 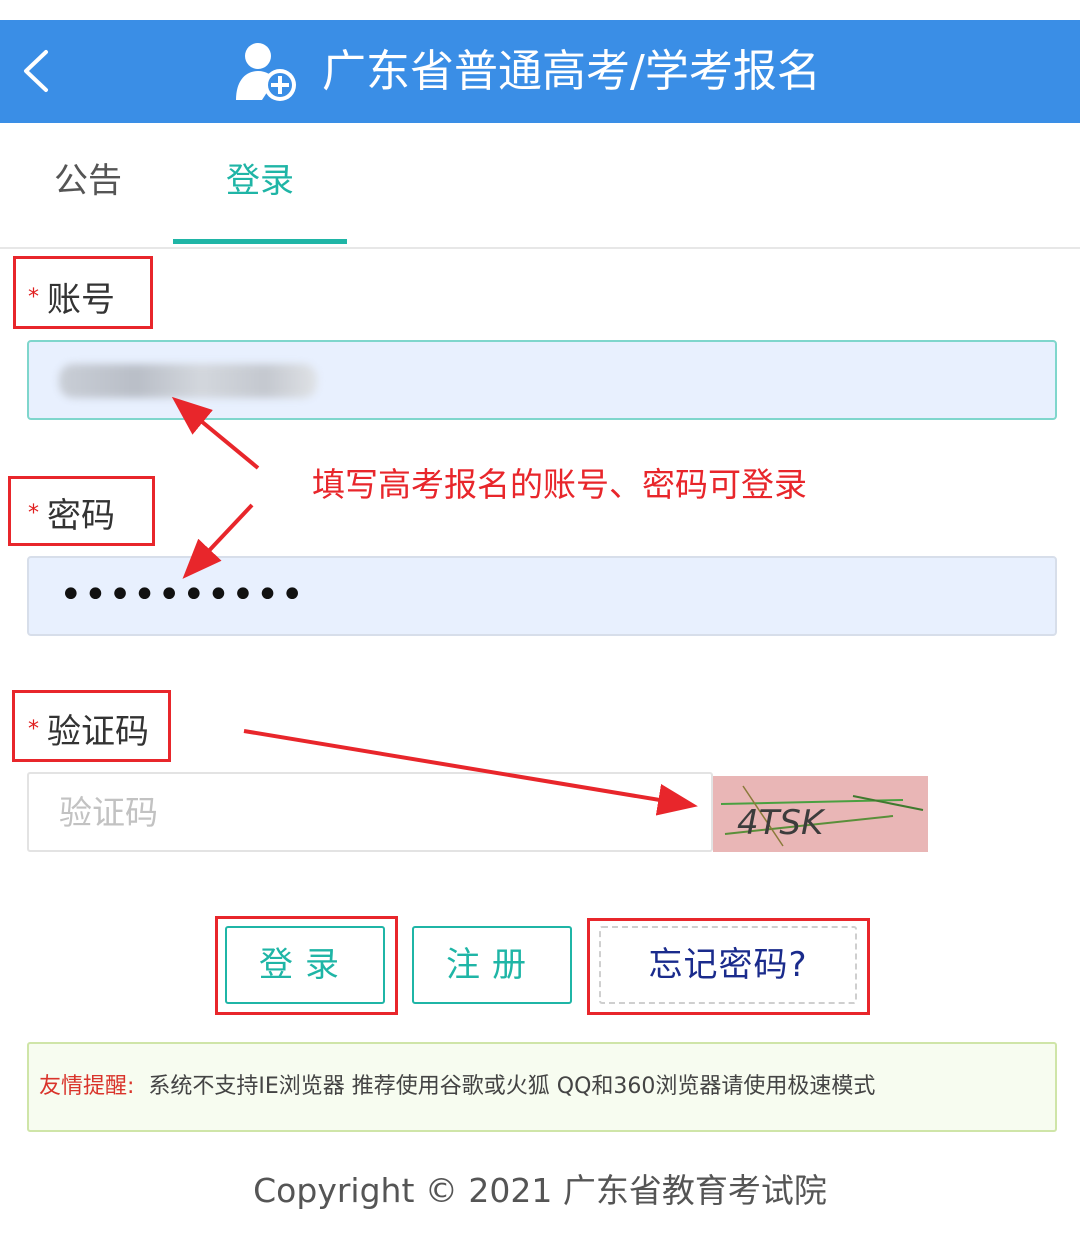 I want to click on tab-bar: 公告 登录, so click(x=540, y=186).